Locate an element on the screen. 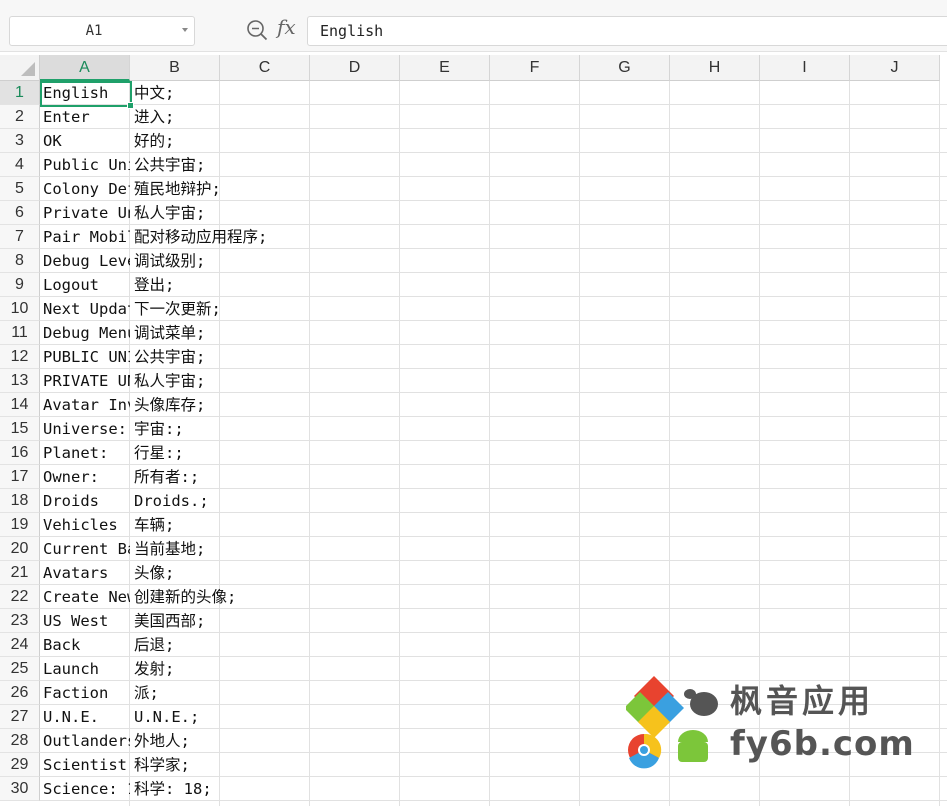 This screenshot has width=947, height=806. cell-a23: US West is located at coordinates (85, 621).